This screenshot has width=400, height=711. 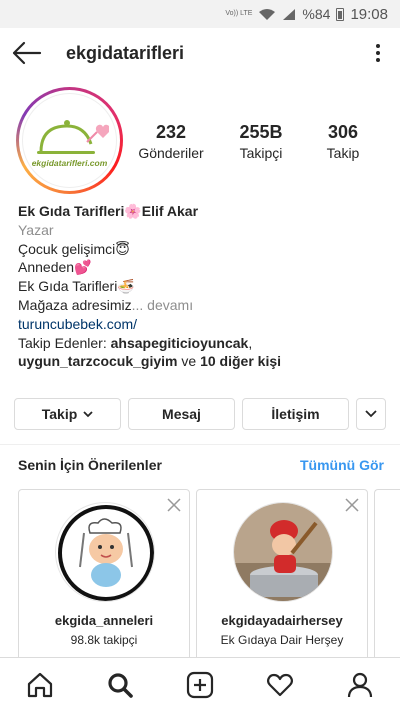 I want to click on status-bar: Vo)) LTE %84 19:08, so click(x=200, y=14).